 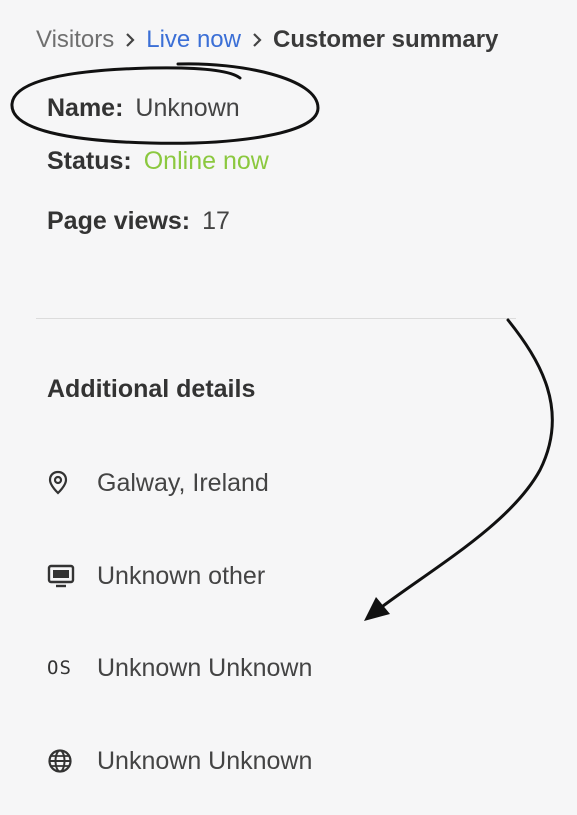 What do you see at coordinates (75, 40) in the screenshot?
I see `breadcrumb-visitors-link: Visitors` at bounding box center [75, 40].